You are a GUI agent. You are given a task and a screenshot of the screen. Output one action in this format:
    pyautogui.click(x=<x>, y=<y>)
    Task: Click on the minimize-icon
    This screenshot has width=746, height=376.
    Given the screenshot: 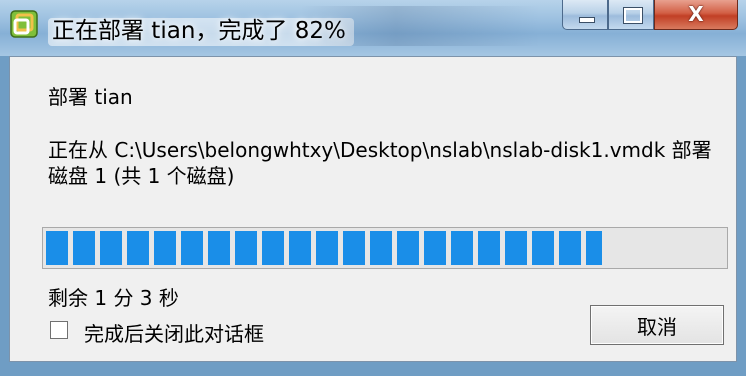 What is the action you would take?
    pyautogui.click(x=587, y=20)
    